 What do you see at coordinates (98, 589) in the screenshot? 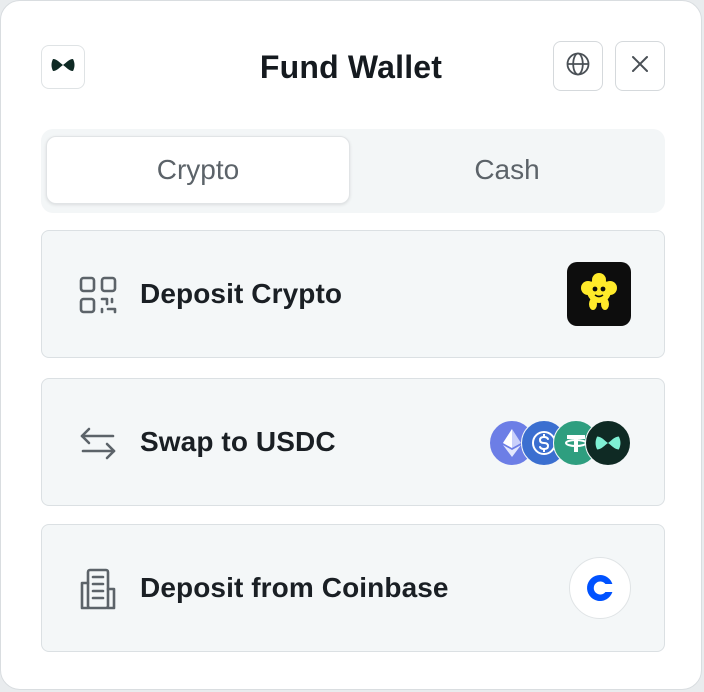
I see `building-icon` at bounding box center [98, 589].